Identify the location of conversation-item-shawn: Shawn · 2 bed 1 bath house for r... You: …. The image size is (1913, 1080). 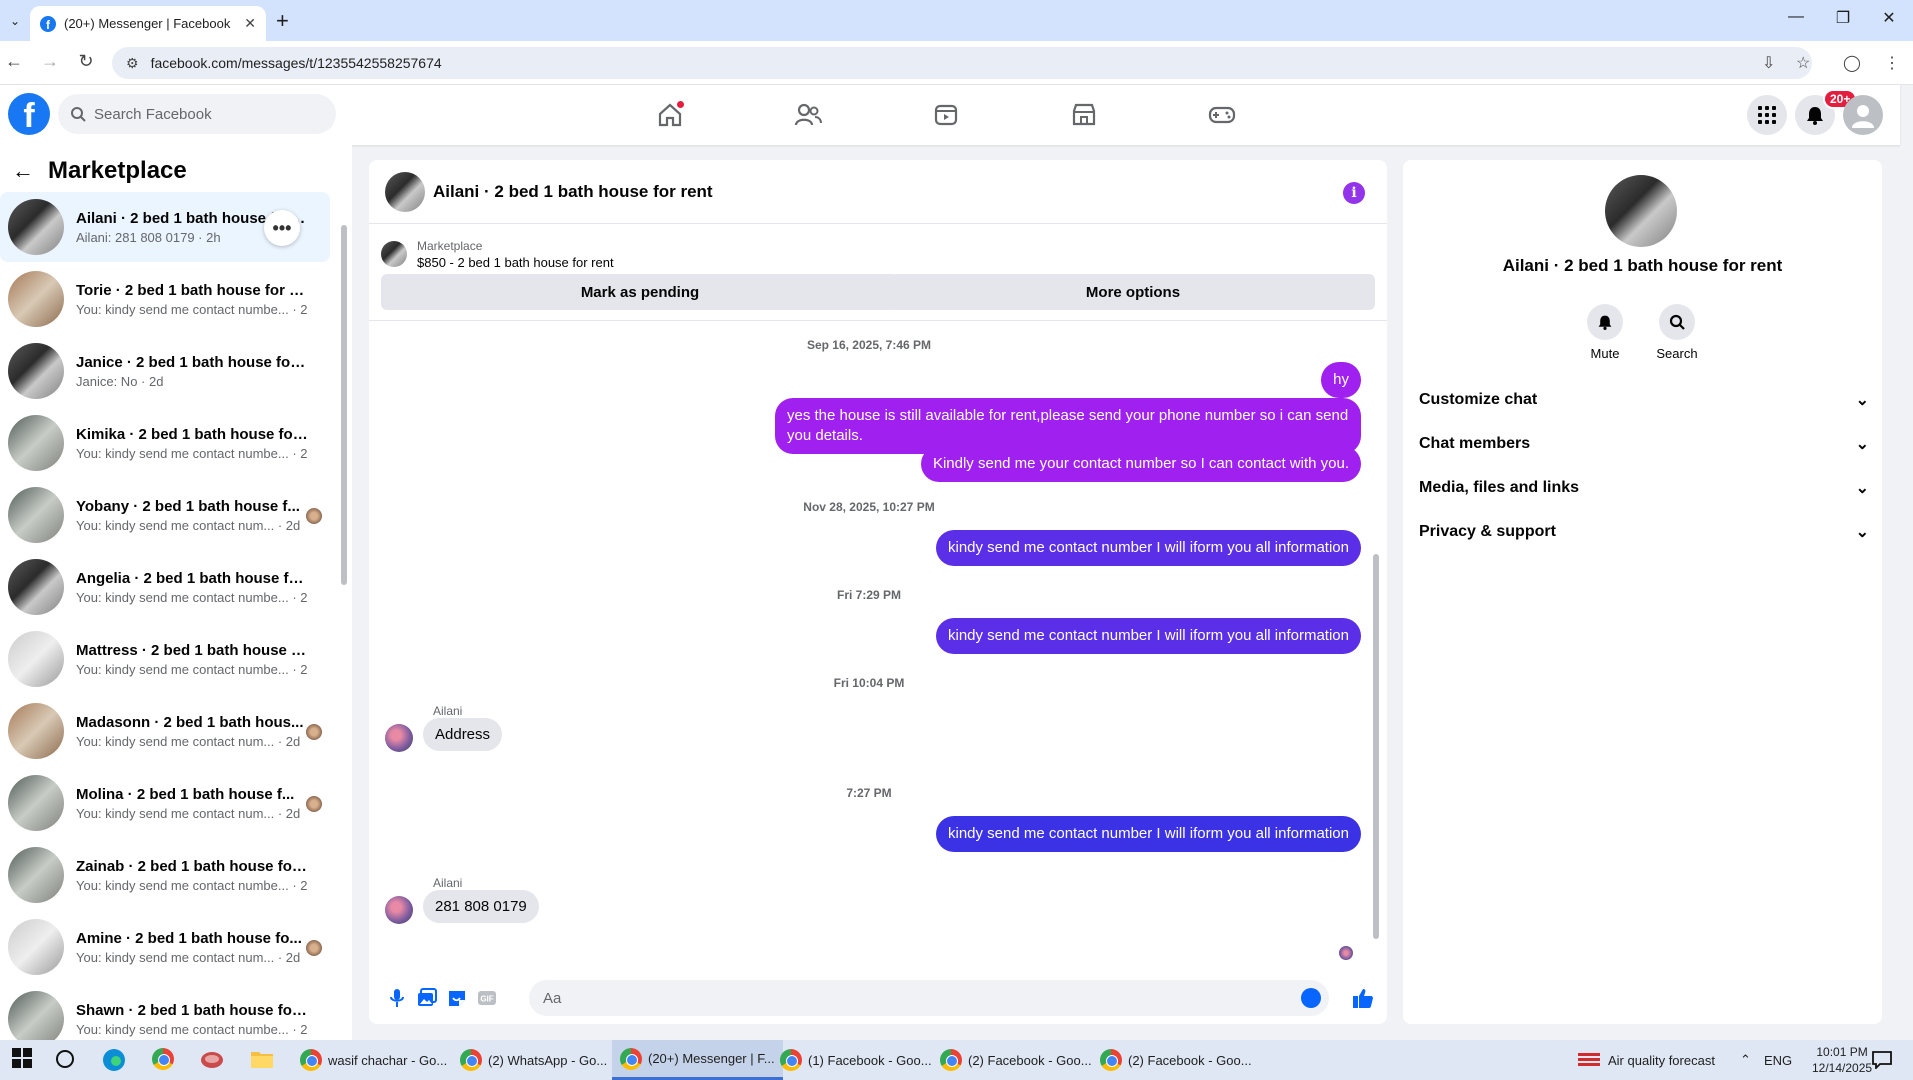
(165, 1012).